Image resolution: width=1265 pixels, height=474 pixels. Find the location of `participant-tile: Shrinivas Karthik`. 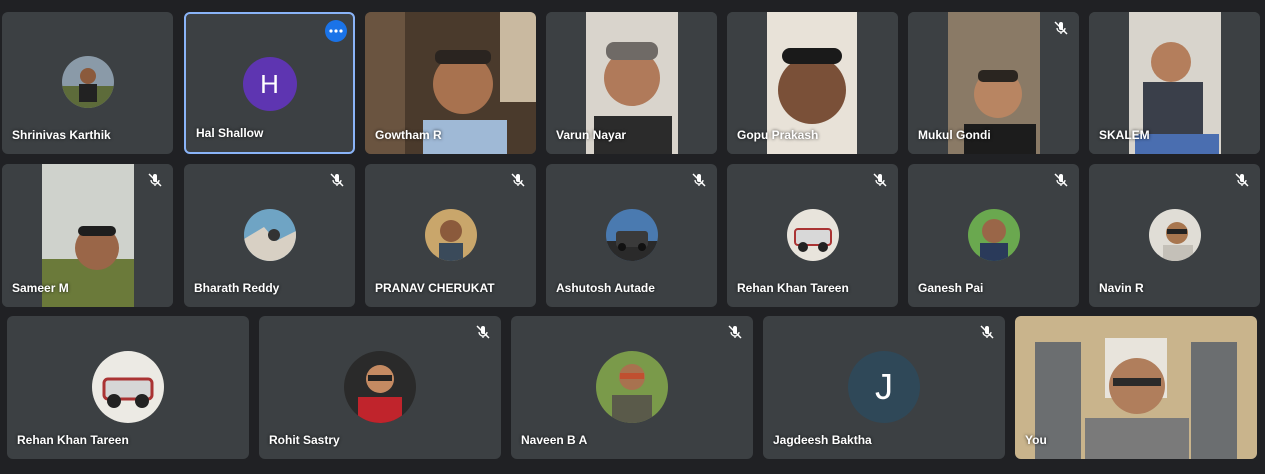

participant-tile: Shrinivas Karthik is located at coordinates (87, 83).